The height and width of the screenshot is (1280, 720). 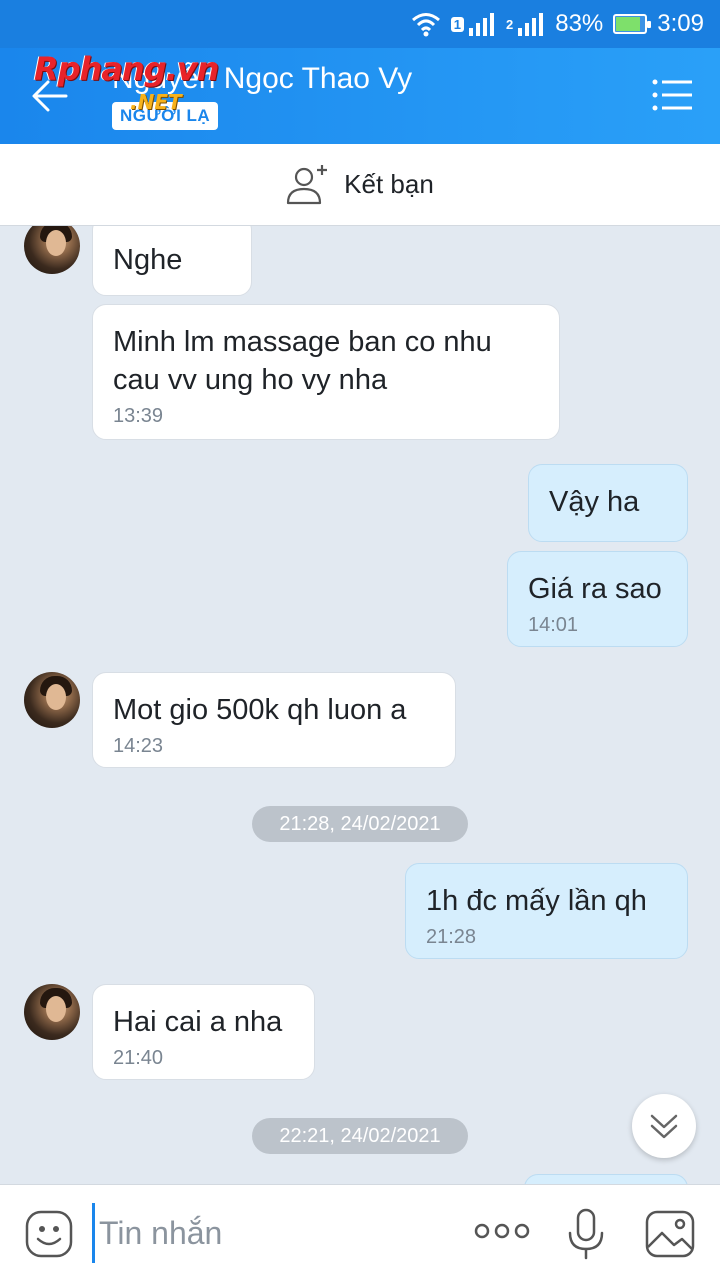 I want to click on battery-icon, so click(x=632, y=24).